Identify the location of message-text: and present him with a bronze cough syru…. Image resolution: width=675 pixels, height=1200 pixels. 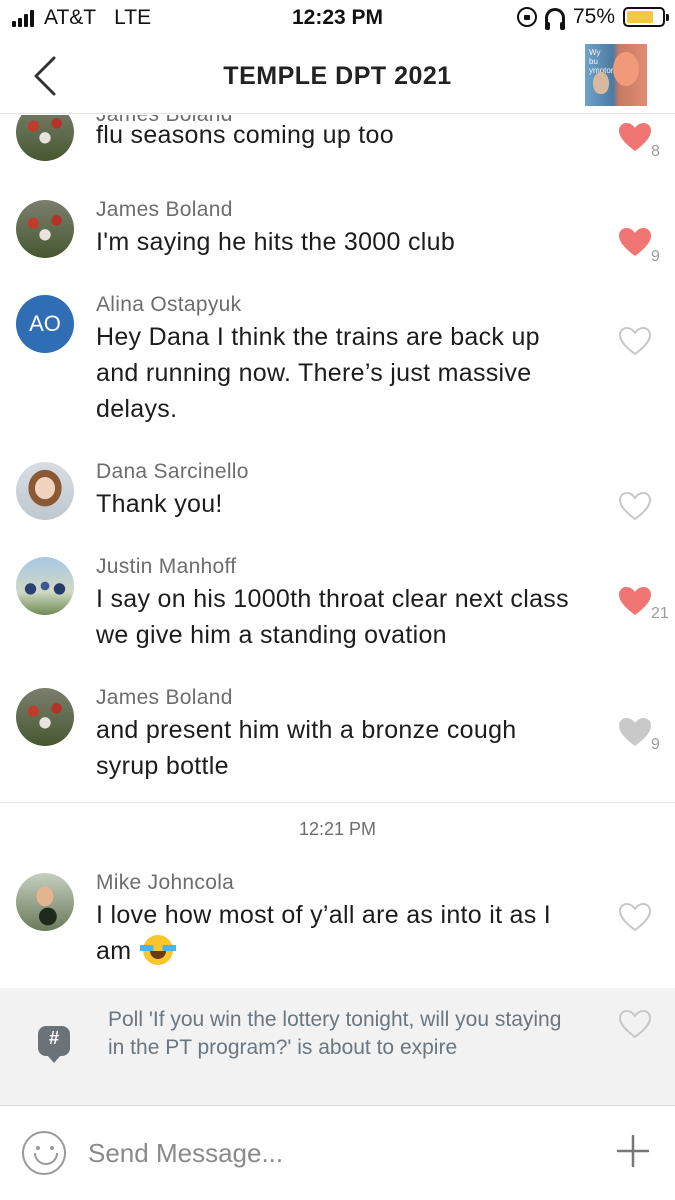
(306, 748).